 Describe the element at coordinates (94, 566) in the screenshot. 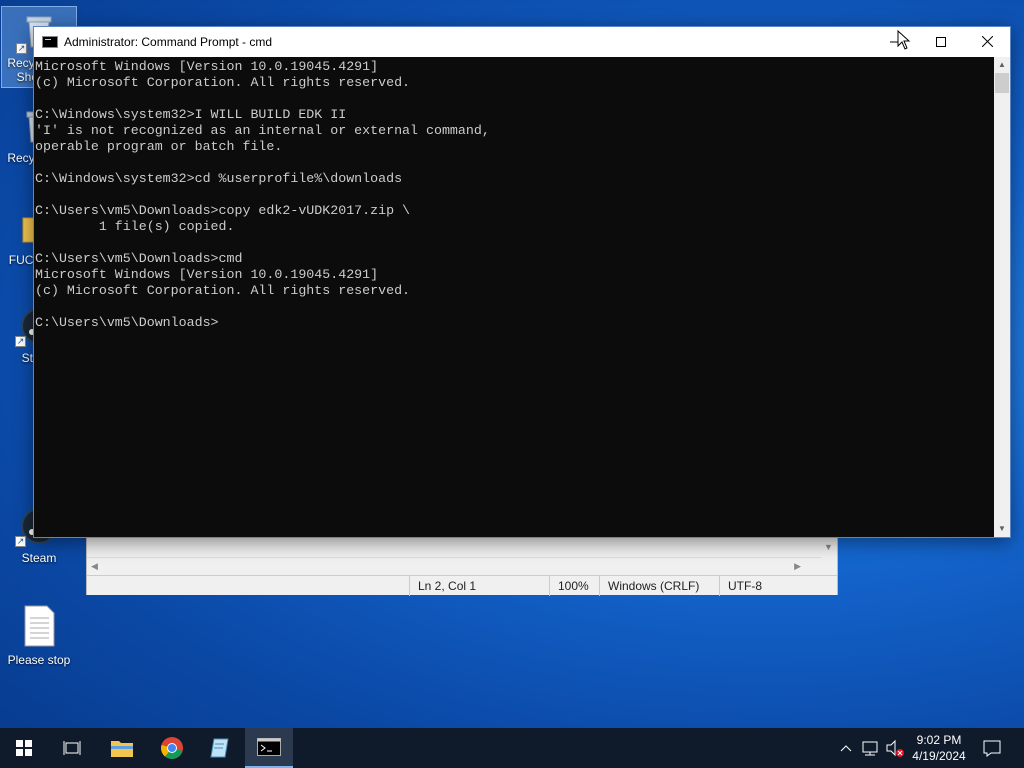

I see `scroll-left-arrow-icon: ◀` at that location.